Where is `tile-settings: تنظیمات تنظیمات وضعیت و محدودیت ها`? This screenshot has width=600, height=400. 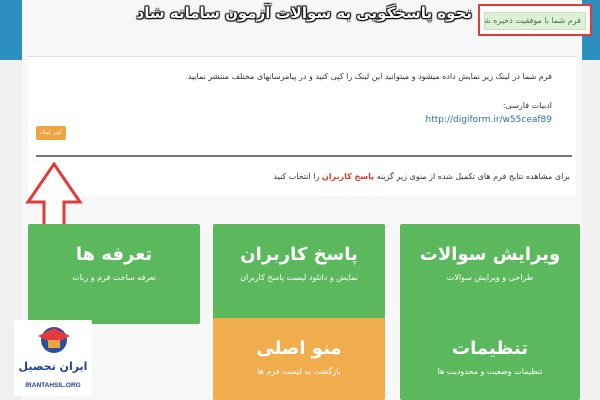
tile-settings: تنظیمات تنظیمات وضعیت و محدودیت ها is located at coordinates (490, 359).